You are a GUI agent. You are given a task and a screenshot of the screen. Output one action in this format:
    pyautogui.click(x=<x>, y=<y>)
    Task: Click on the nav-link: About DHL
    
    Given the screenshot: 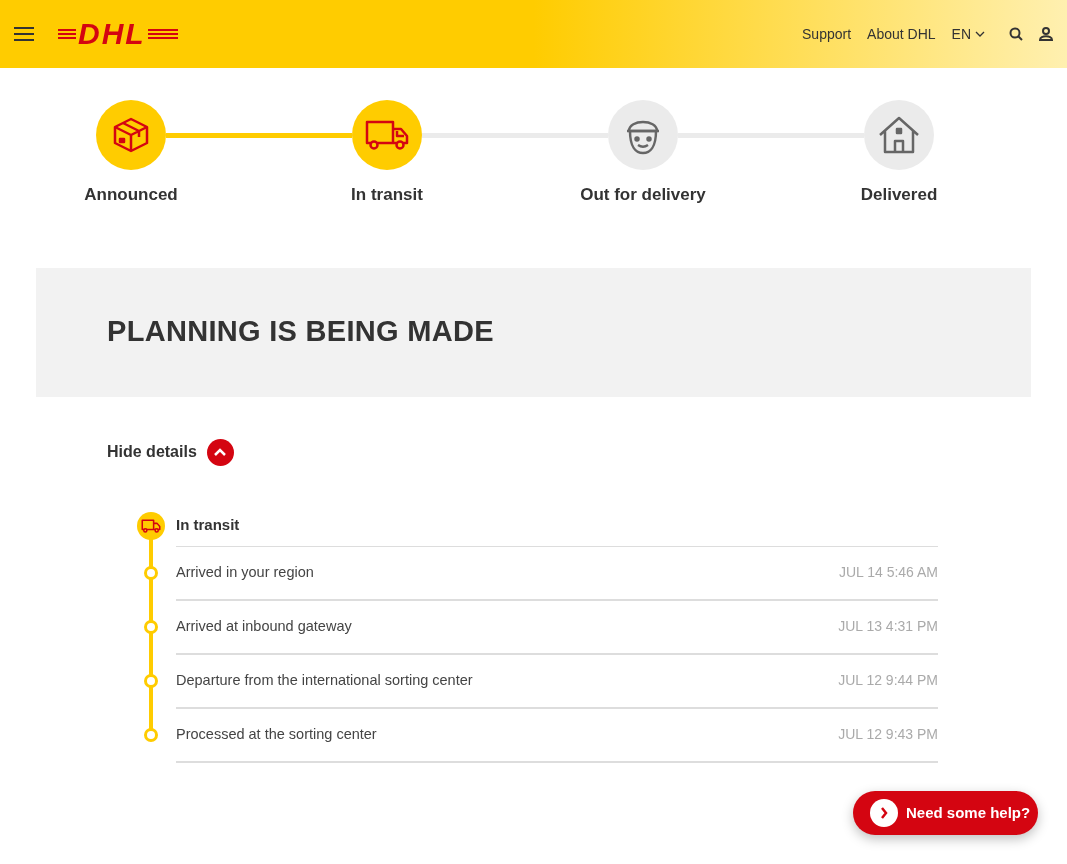 What is the action you would take?
    pyautogui.click(x=901, y=34)
    